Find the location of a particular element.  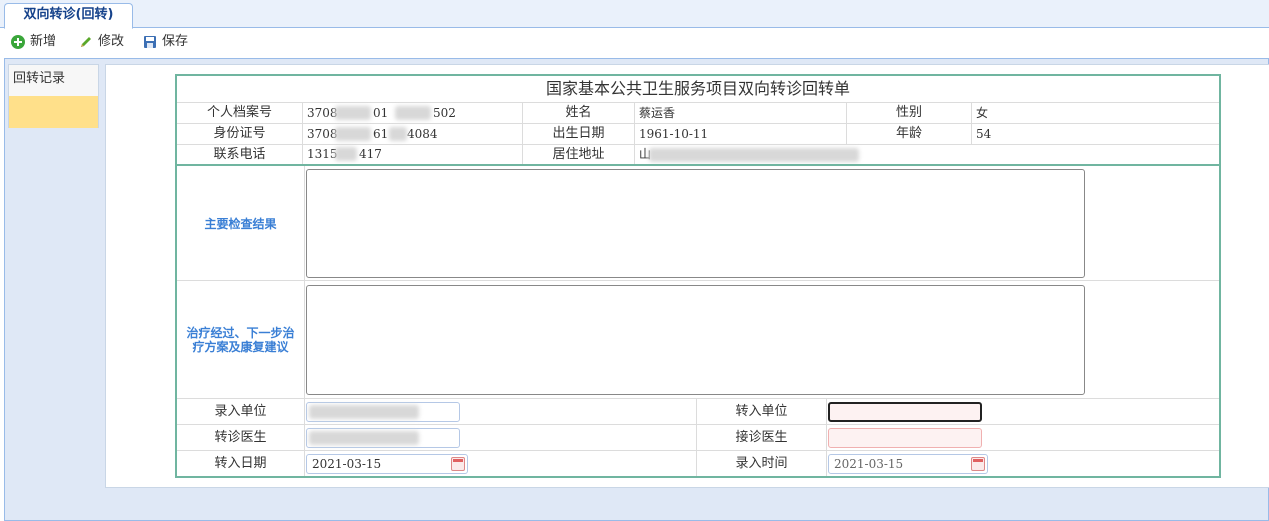

return-record-title: 回转记录 is located at coordinates (39, 78).